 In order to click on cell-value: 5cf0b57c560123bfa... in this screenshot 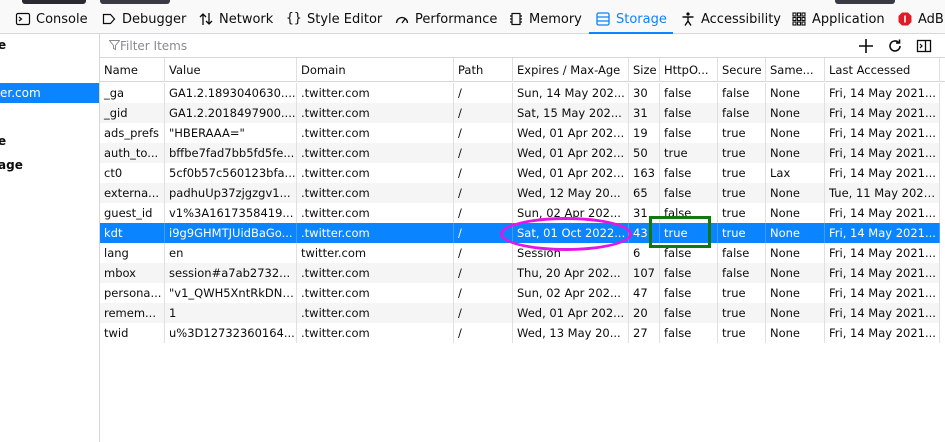, I will do `click(231, 173)`.